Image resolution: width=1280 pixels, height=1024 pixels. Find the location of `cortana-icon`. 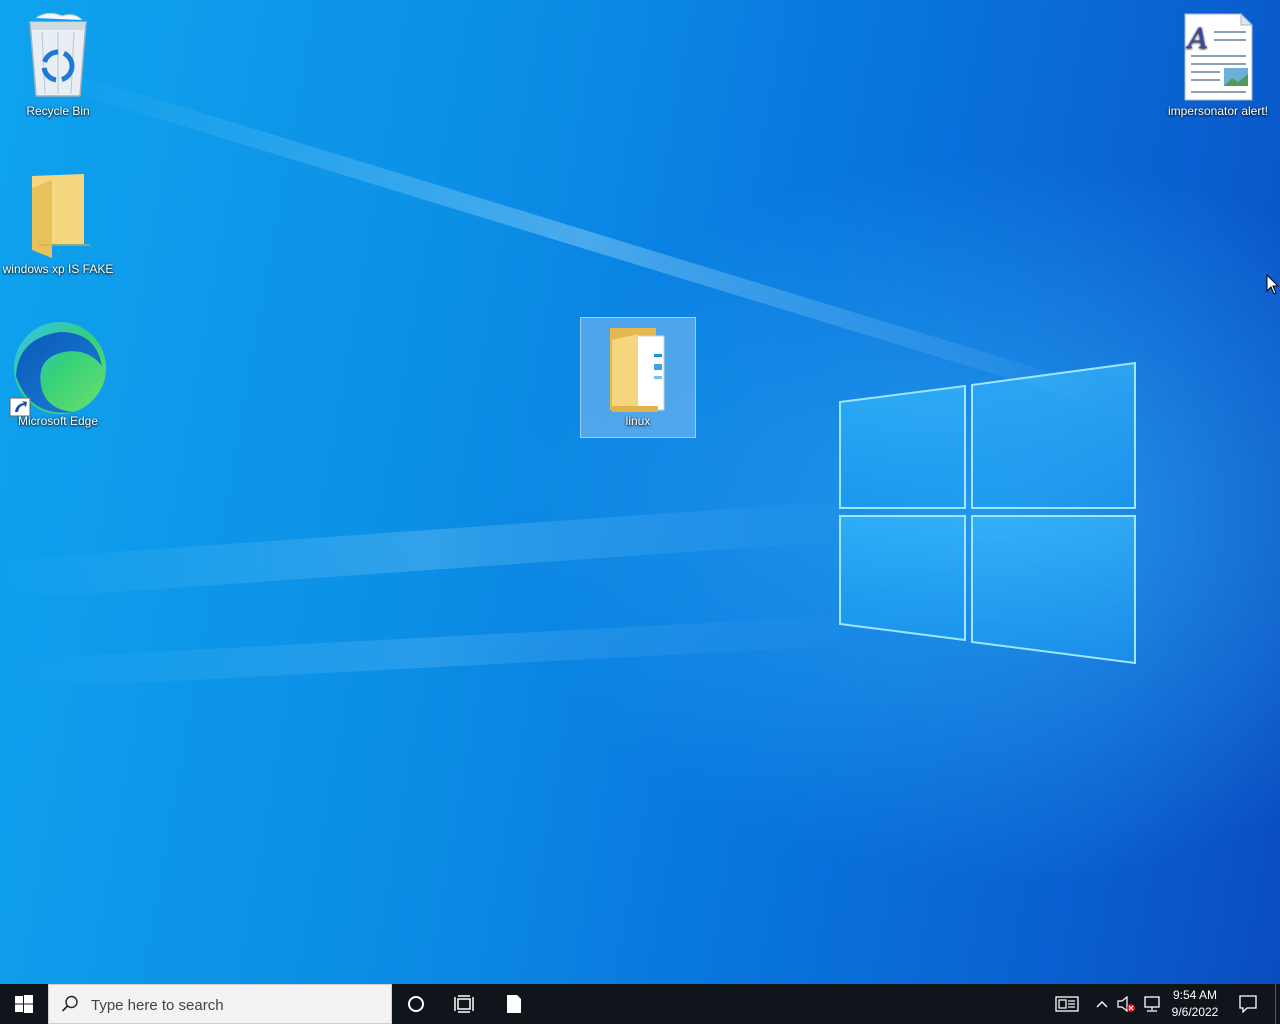

cortana-icon is located at coordinates (416, 1004).